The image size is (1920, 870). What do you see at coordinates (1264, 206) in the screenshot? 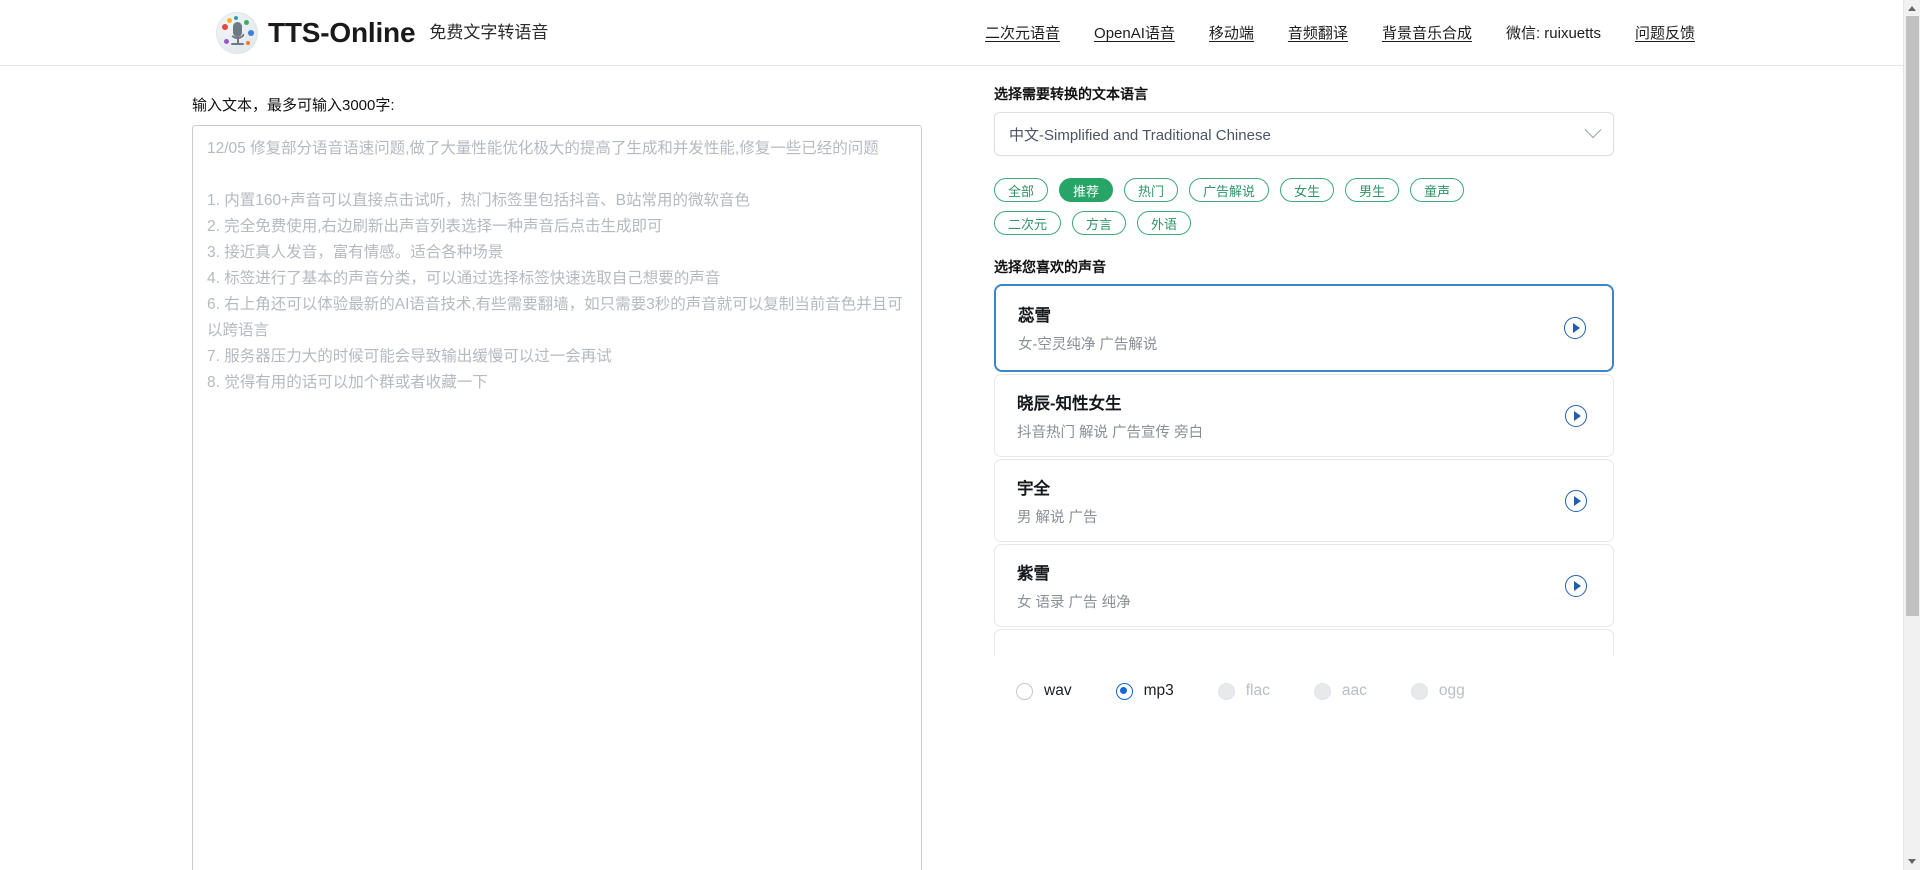
I see `tag-filter-list: 全部 推荐 热门 广告解说 女生 男生 童声 二次元 方言 外语` at bounding box center [1264, 206].